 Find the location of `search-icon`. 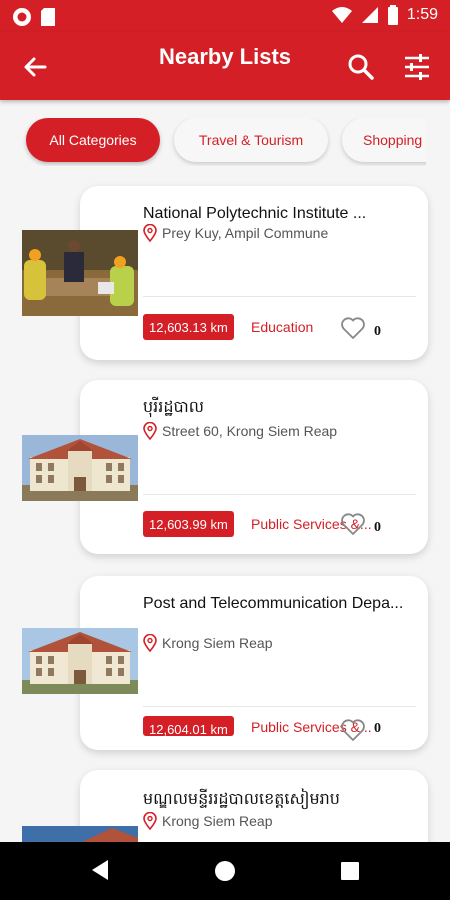

search-icon is located at coordinates (361, 67).